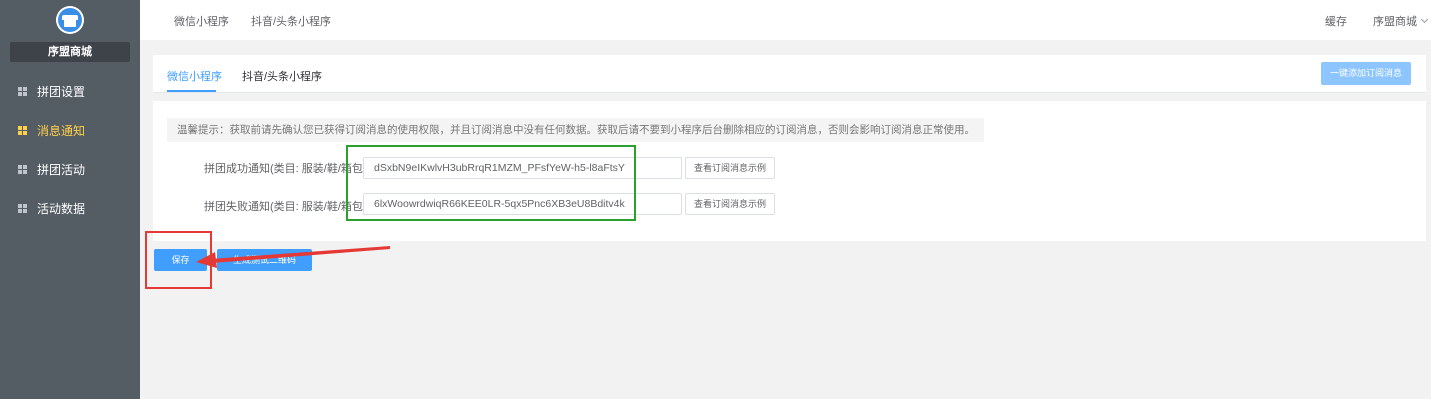  What do you see at coordinates (61, 130) in the screenshot?
I see `sidebar-item-label: 消息通知` at bounding box center [61, 130].